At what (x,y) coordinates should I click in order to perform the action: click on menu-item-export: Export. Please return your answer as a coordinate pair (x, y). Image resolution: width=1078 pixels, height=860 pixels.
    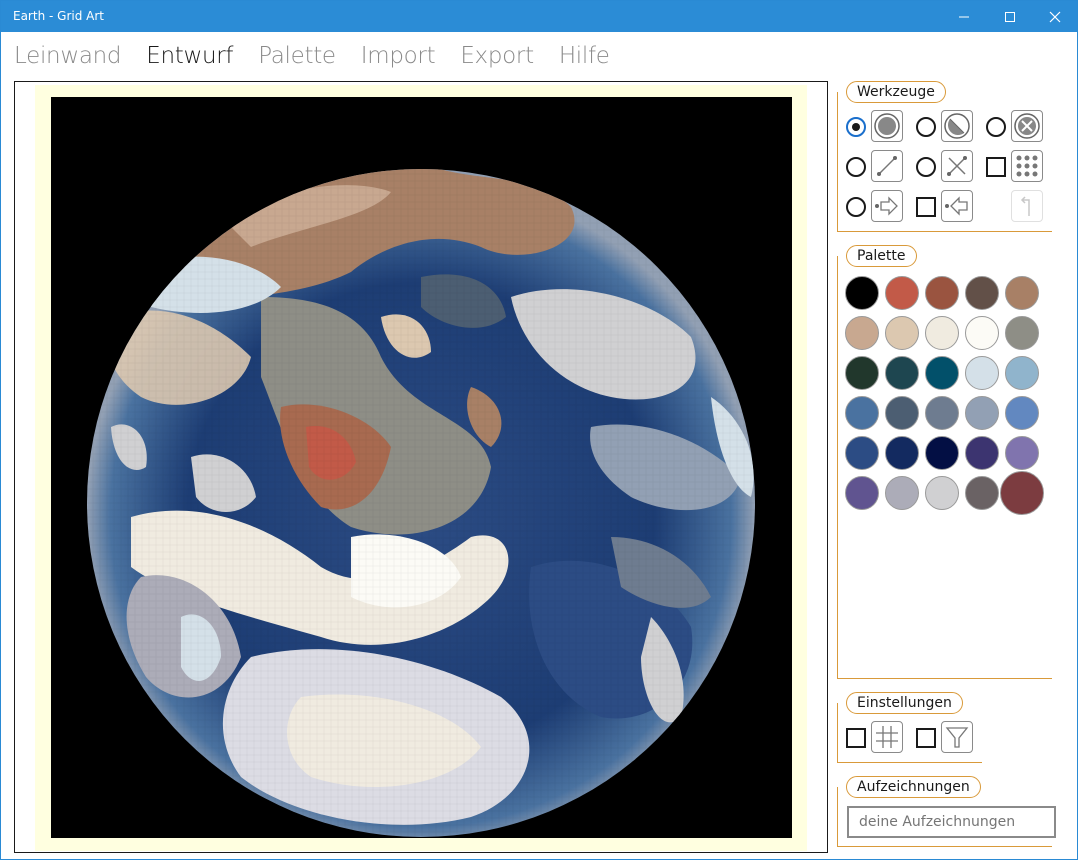
    Looking at the image, I should click on (497, 59).